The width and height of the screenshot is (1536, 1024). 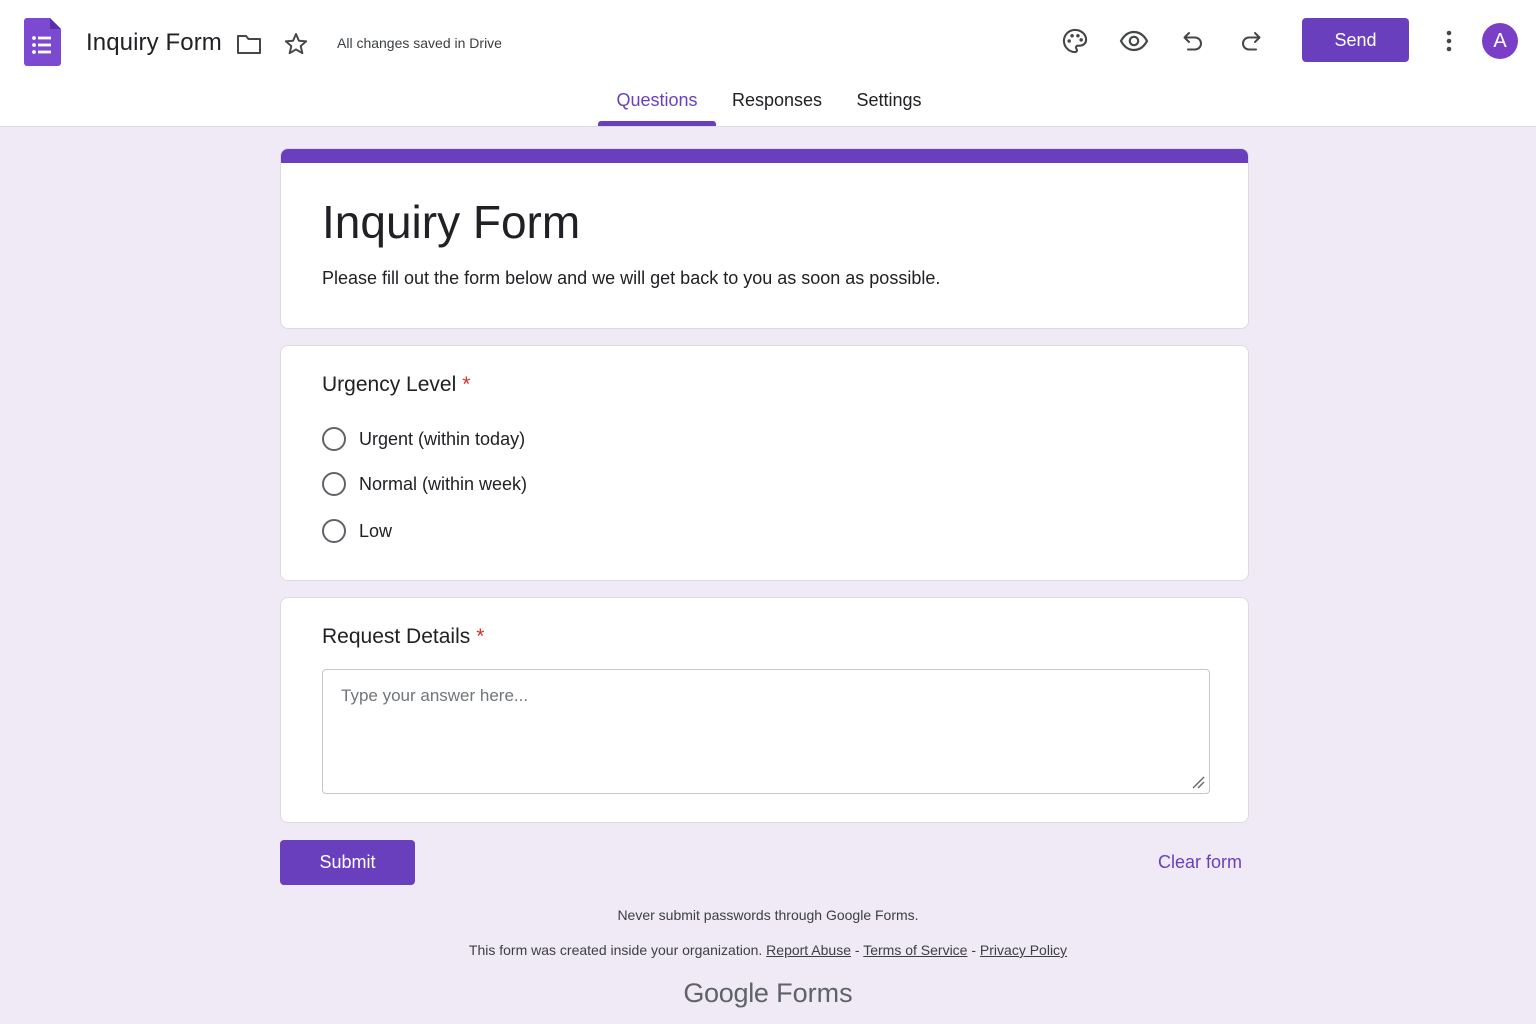 I want to click on tab-responses: Responses, so click(x=777, y=100).